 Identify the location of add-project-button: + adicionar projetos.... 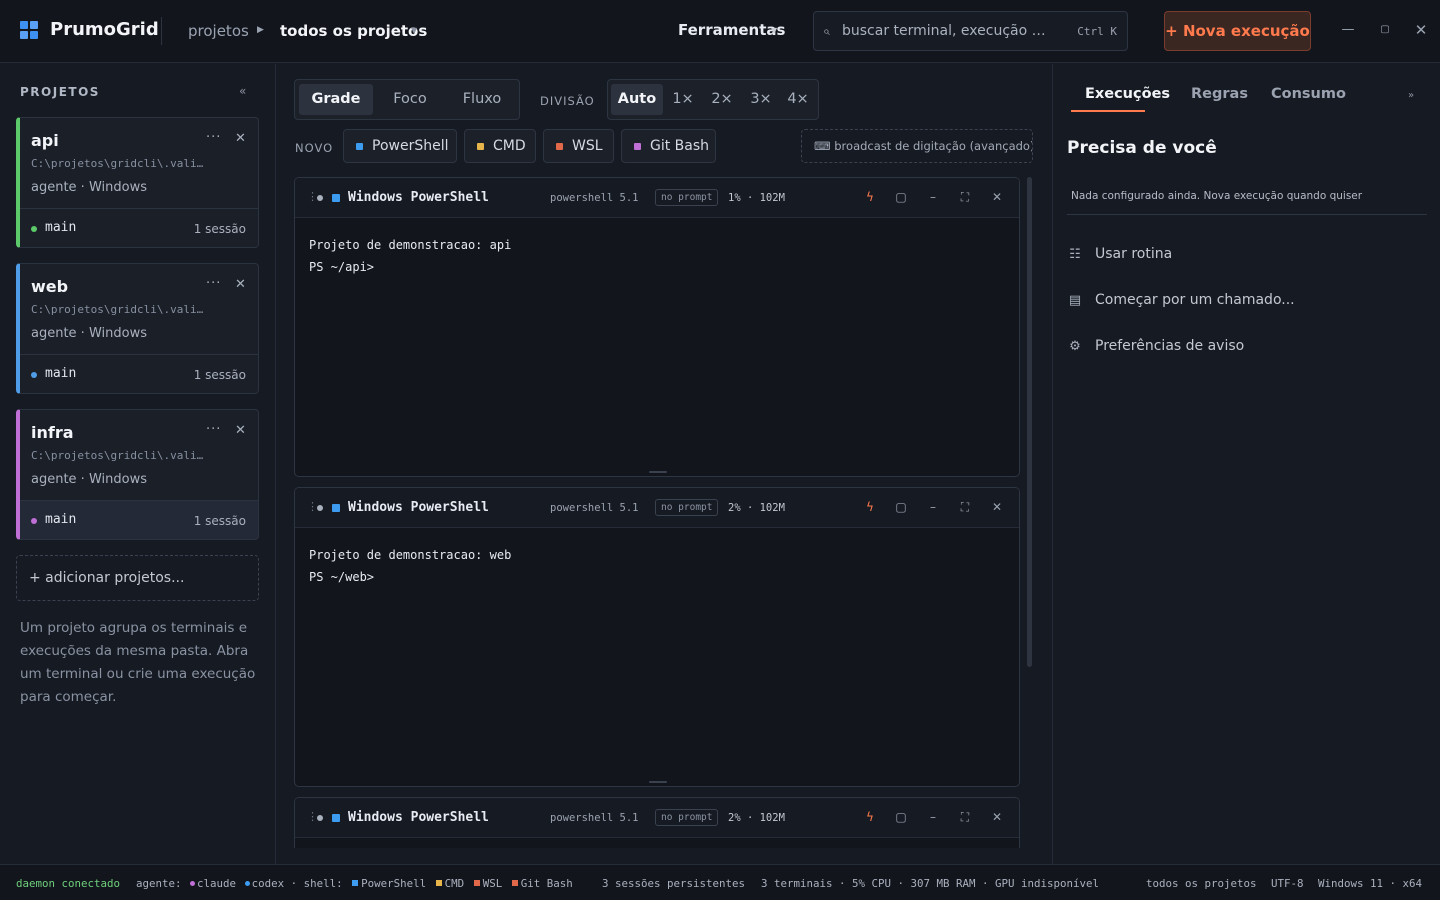
(137, 578).